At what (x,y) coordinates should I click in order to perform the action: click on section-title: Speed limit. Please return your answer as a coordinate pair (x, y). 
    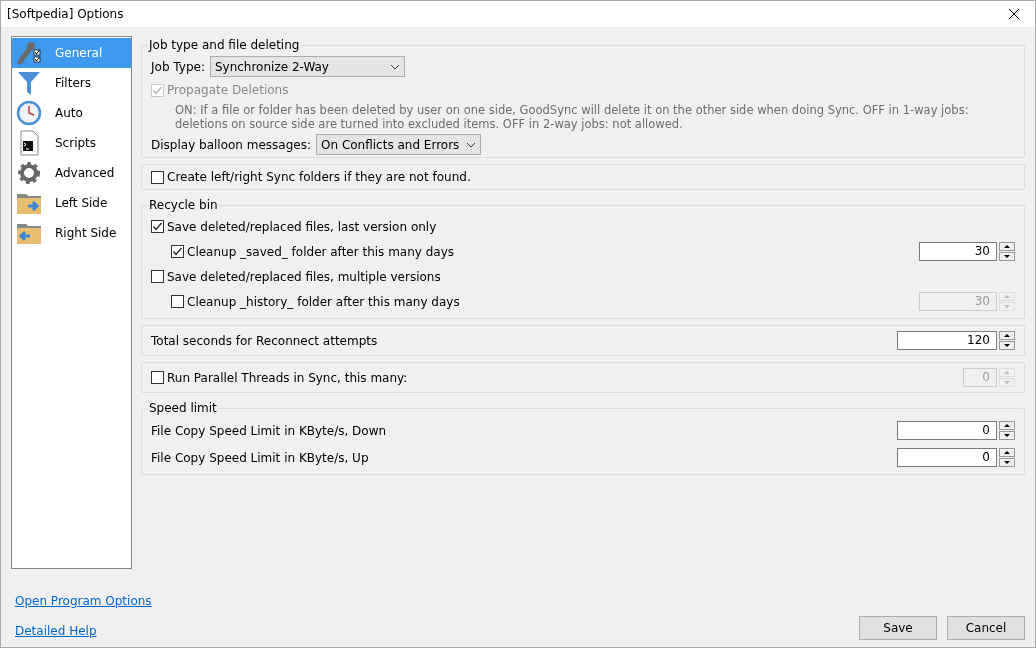
    Looking at the image, I should click on (183, 408).